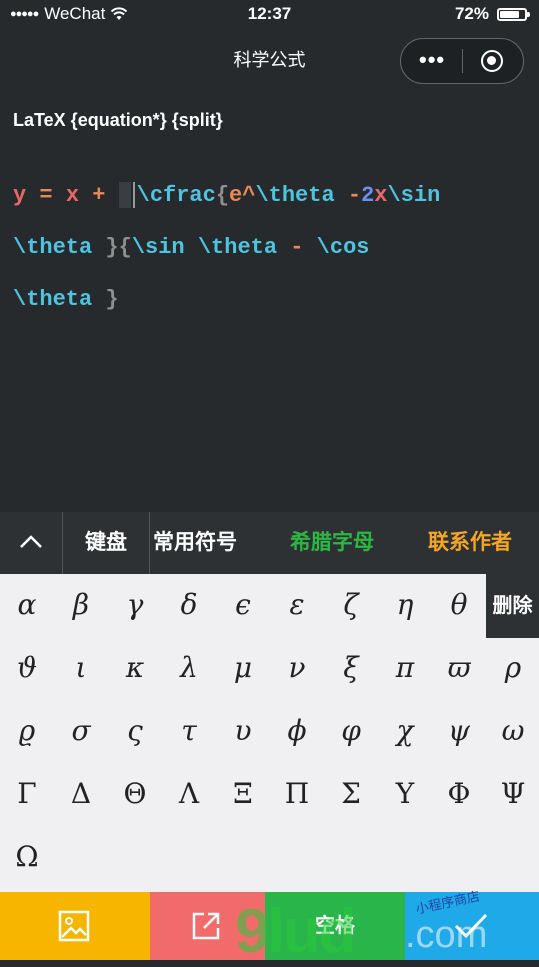 This screenshot has height=967, width=539. I want to click on token: =, so click(46, 195).